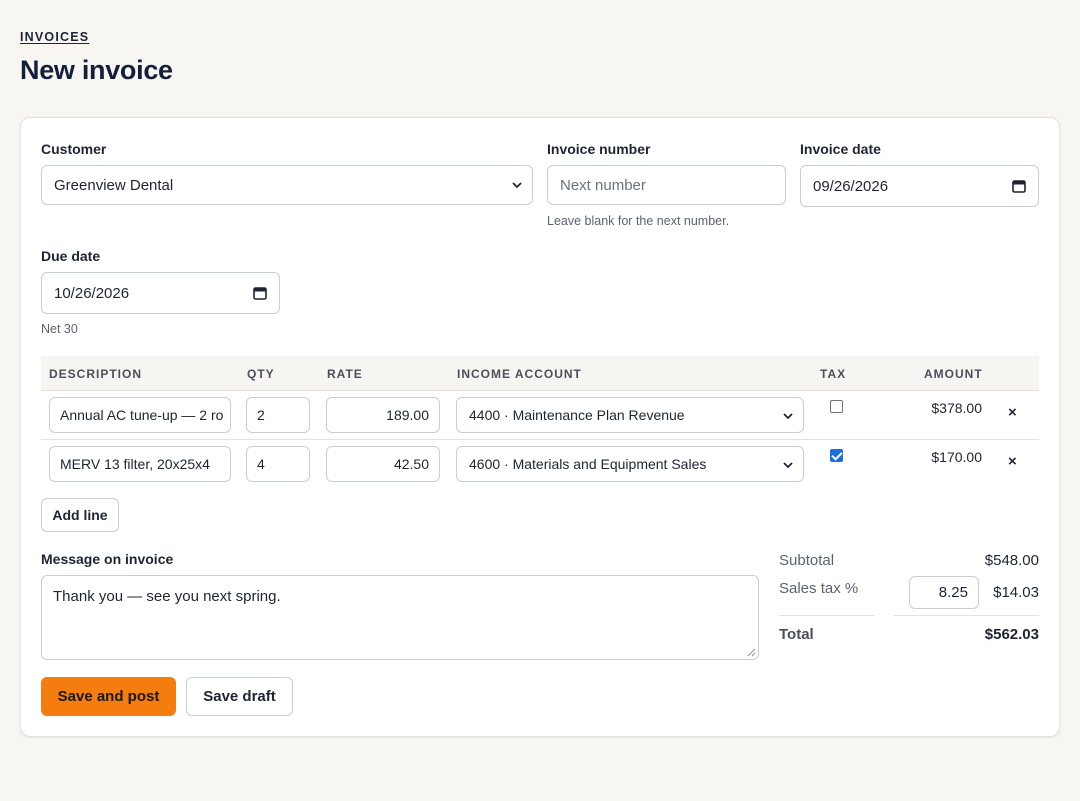 Image resolution: width=1080 pixels, height=801 pixels. I want to click on due-date-label: Due date, so click(71, 256).